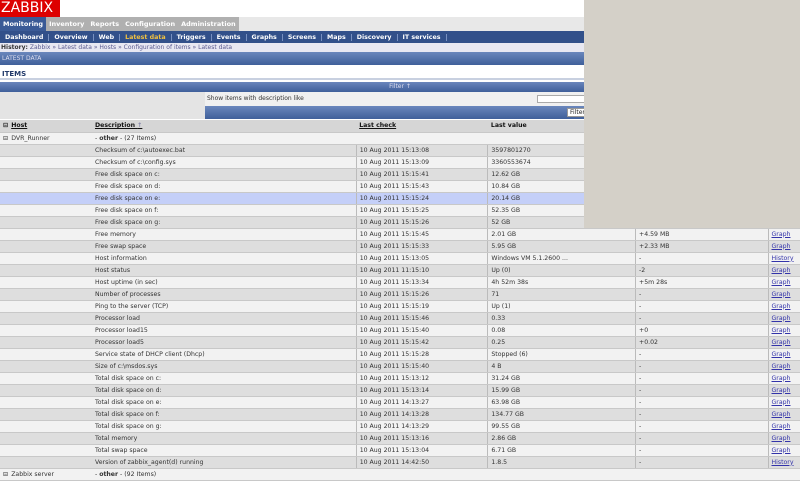  What do you see at coordinates (224, 414) in the screenshot?
I see `item-description: Total disk space on f:` at bounding box center [224, 414].